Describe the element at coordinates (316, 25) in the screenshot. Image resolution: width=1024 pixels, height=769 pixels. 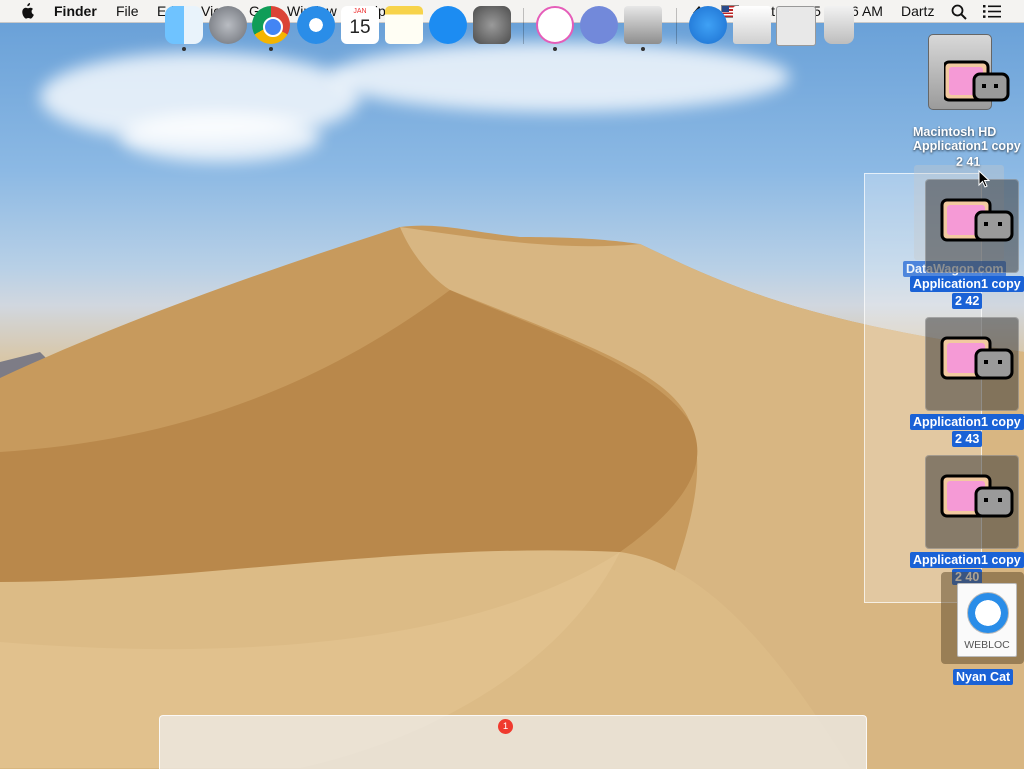
I see `safari-icon` at that location.